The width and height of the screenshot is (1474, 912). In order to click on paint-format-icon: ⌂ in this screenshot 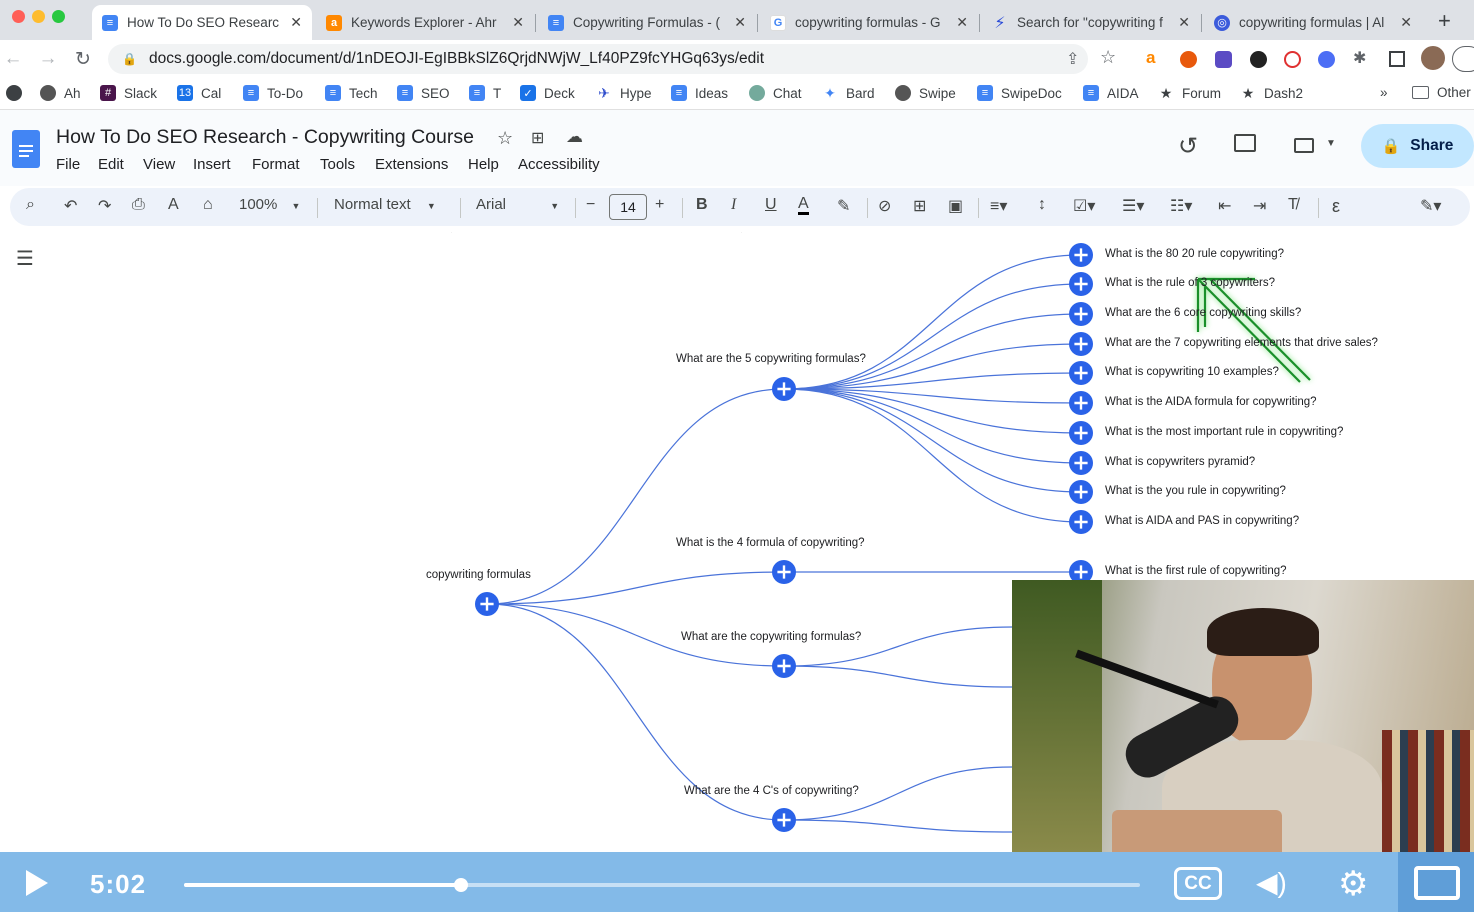, I will do `click(208, 205)`.